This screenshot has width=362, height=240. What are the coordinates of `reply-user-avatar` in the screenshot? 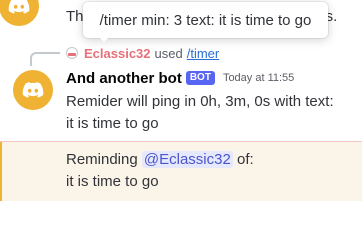 It's located at (72, 53).